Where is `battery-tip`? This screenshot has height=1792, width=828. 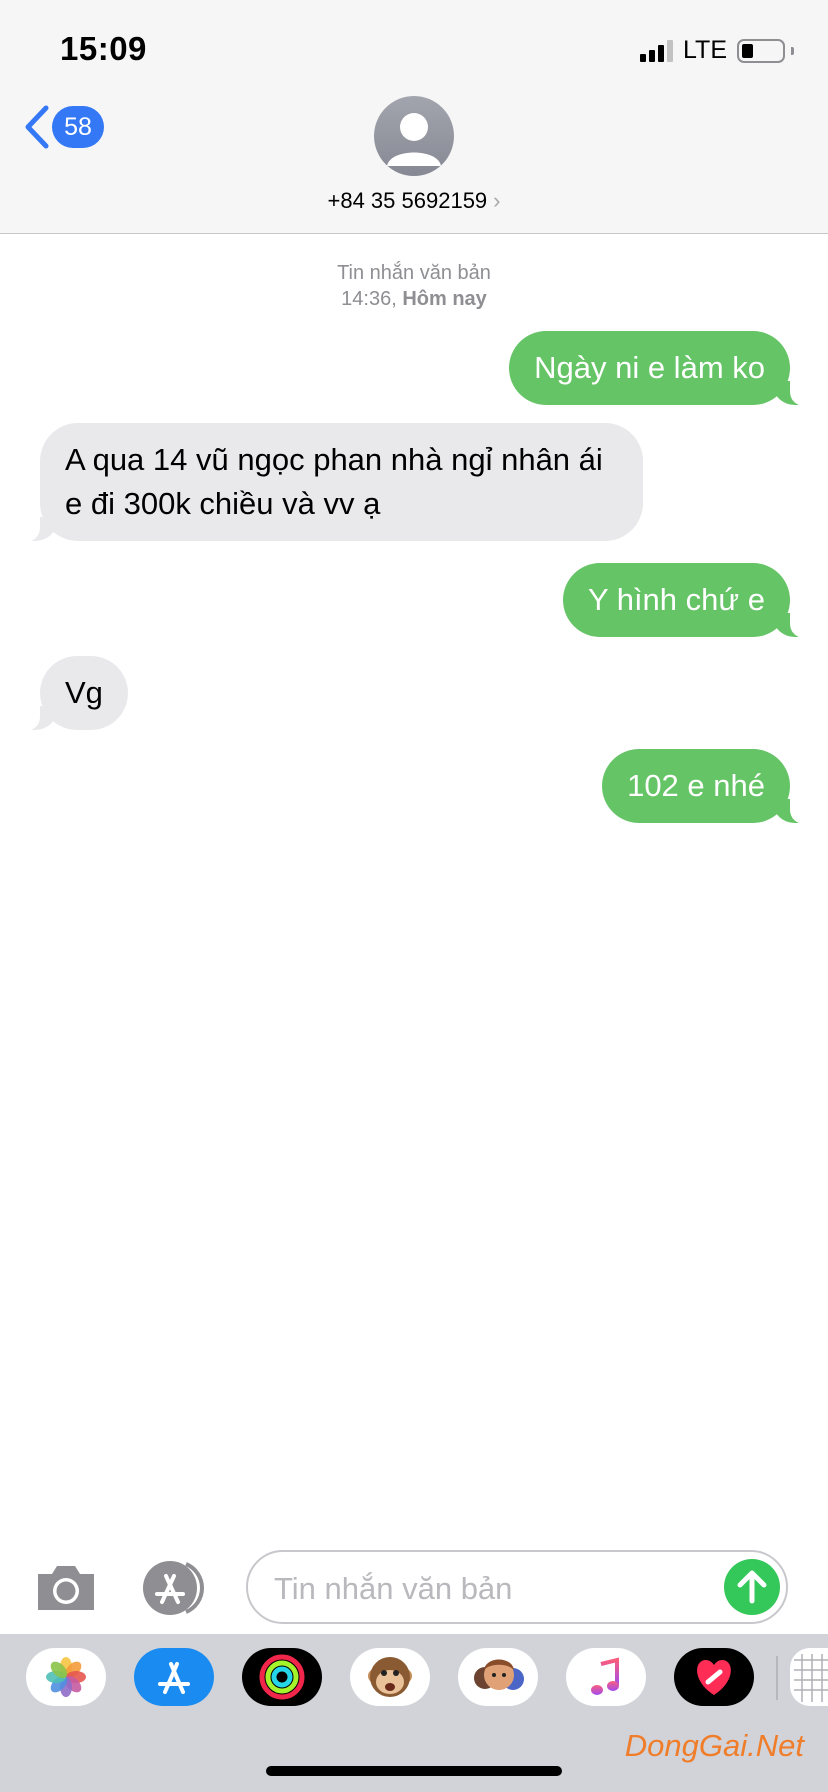 battery-tip is located at coordinates (792, 50).